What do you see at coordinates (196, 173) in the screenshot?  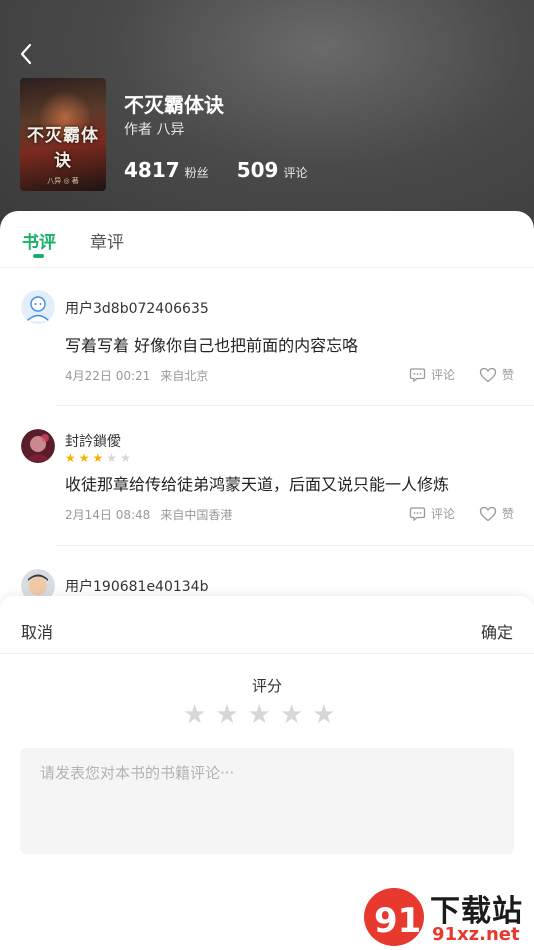 I see `fans-label: 粉丝` at bounding box center [196, 173].